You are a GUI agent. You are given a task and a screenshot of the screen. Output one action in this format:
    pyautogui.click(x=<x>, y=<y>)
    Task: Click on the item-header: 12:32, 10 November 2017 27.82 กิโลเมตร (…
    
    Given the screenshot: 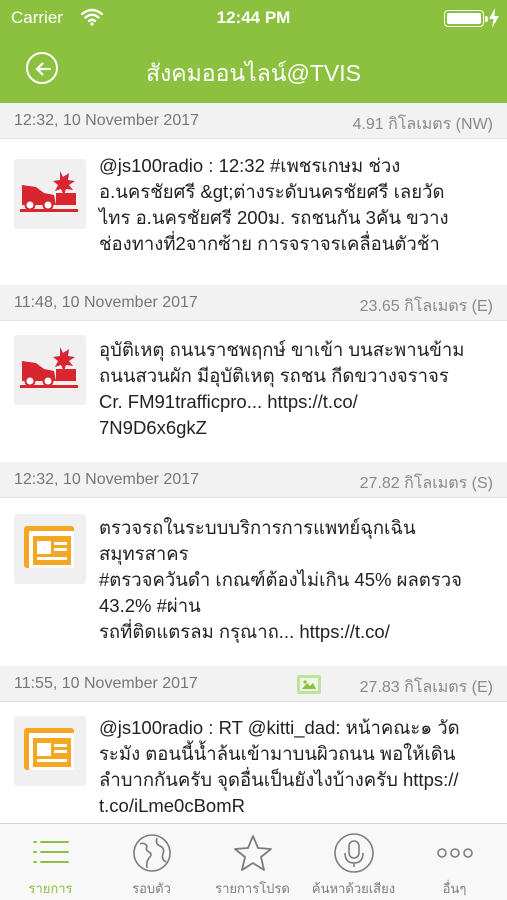 What is the action you would take?
    pyautogui.click(x=253, y=480)
    